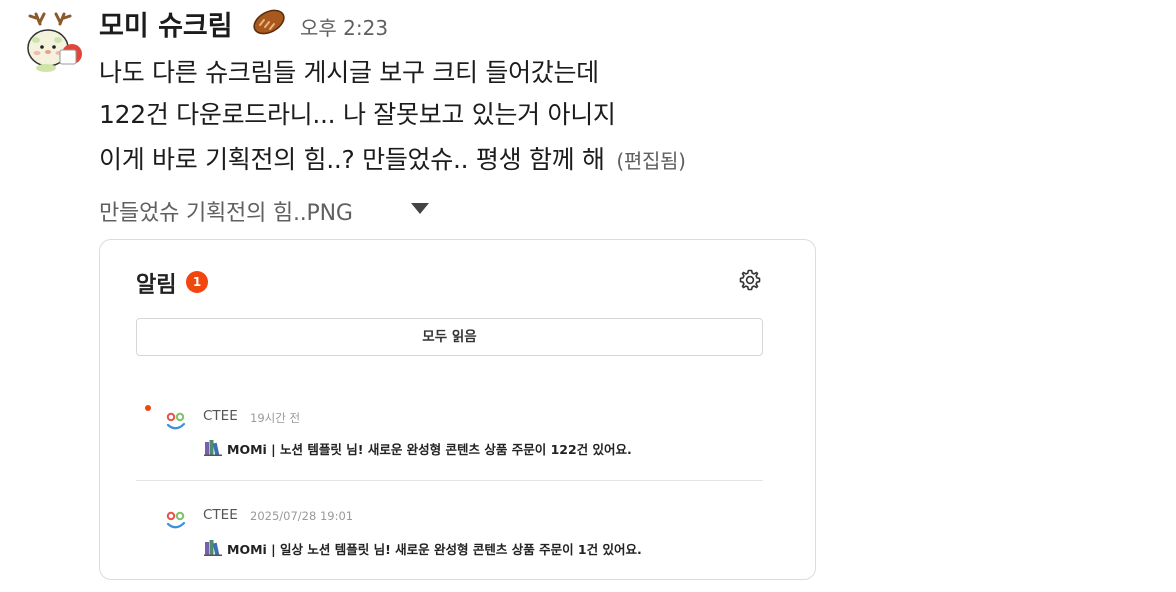 The width and height of the screenshot is (1176, 592). Describe the element at coordinates (148, 408) in the screenshot. I see `unread-dot` at that location.